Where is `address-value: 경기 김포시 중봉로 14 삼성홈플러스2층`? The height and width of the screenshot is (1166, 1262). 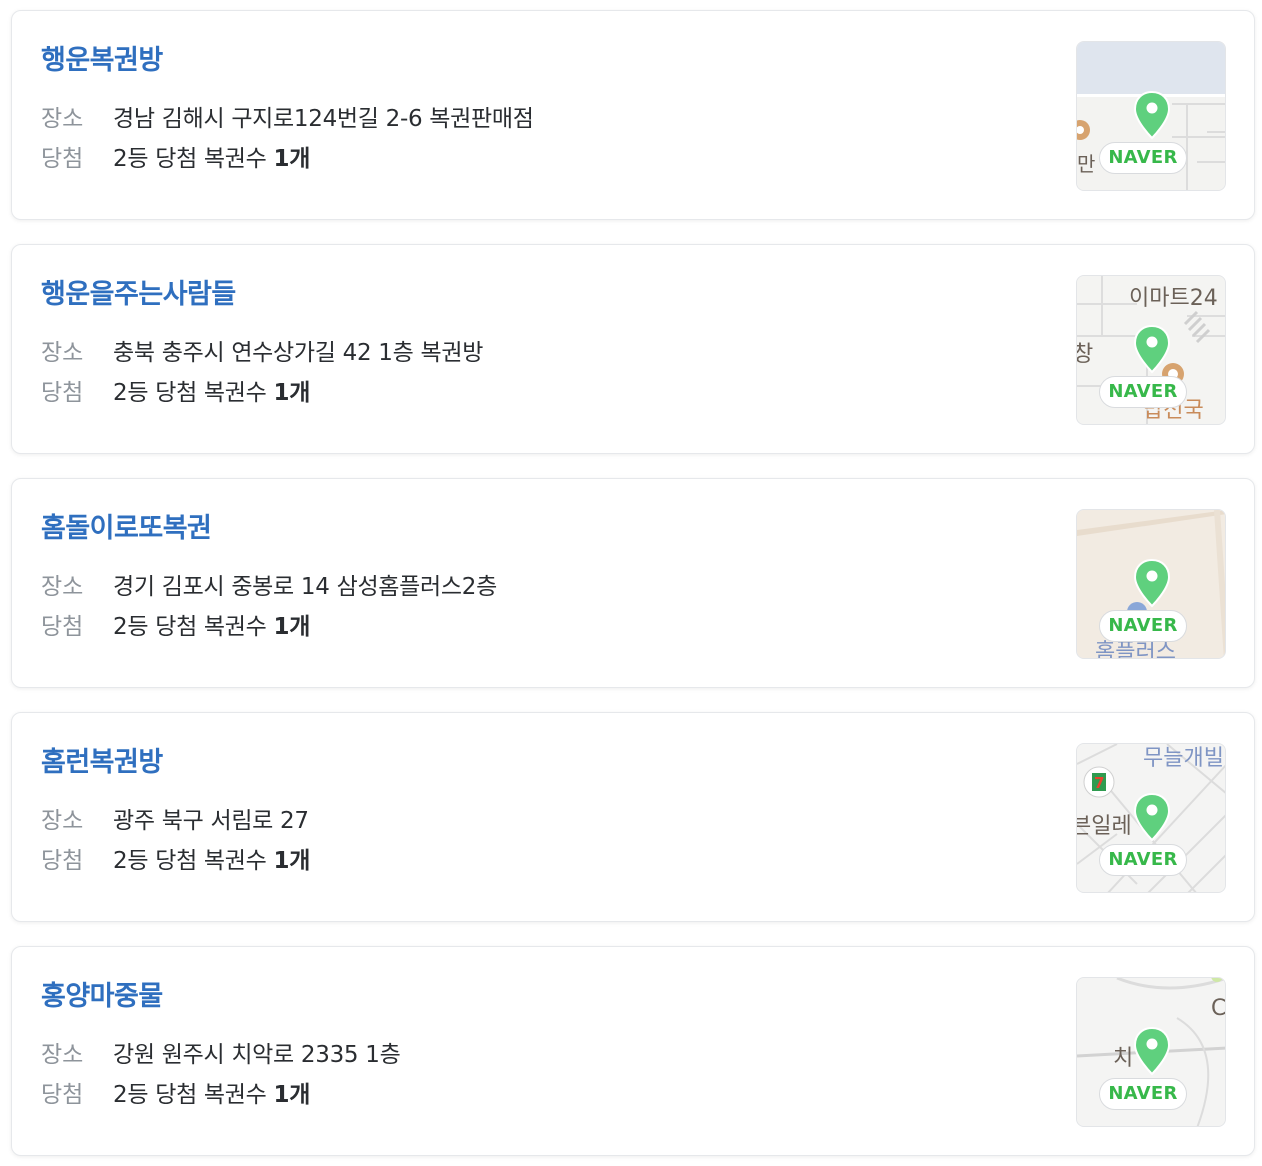
address-value: 경기 김포시 중봉로 14 삼성홈플러스2층 is located at coordinates (305, 587).